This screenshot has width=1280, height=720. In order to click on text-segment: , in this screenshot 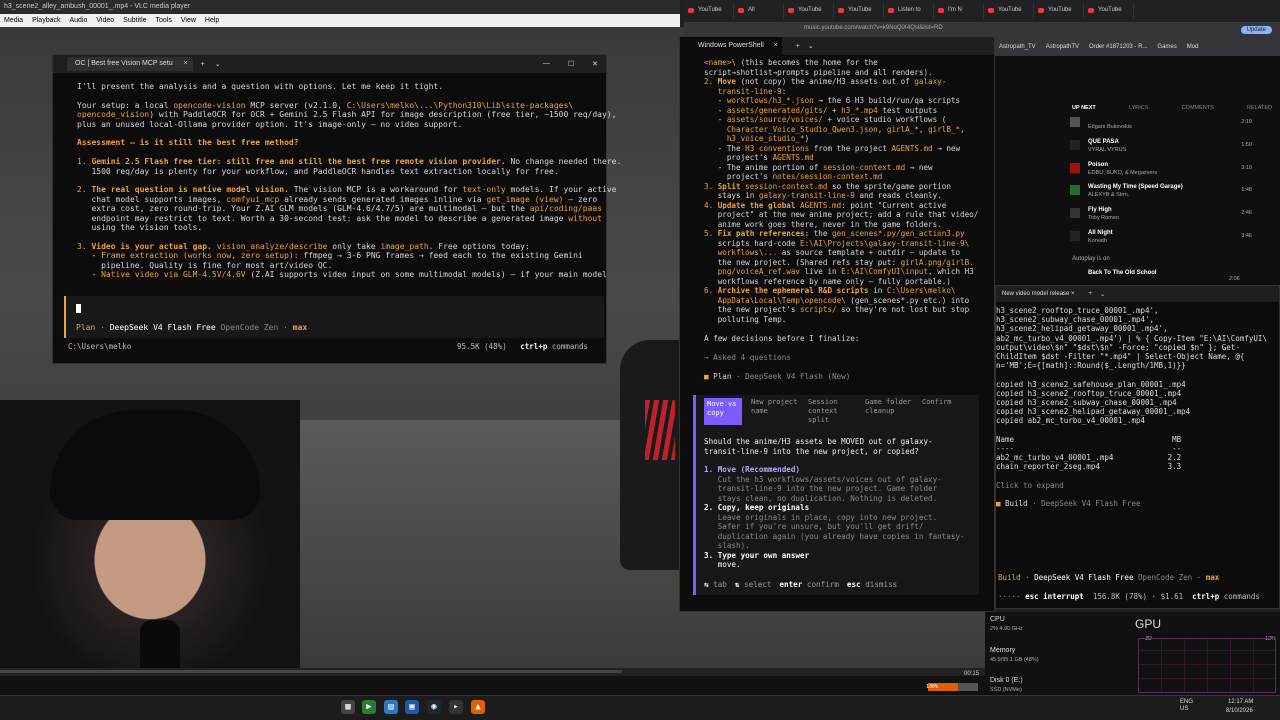, I will do `click(882, 129)`.